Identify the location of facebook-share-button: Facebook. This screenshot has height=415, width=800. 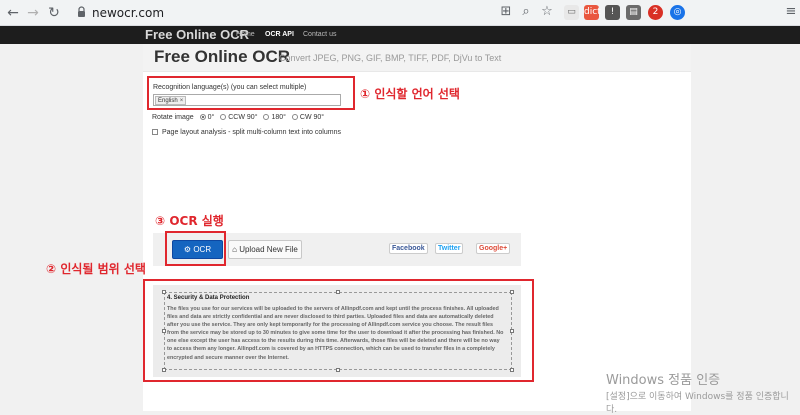
(408, 248).